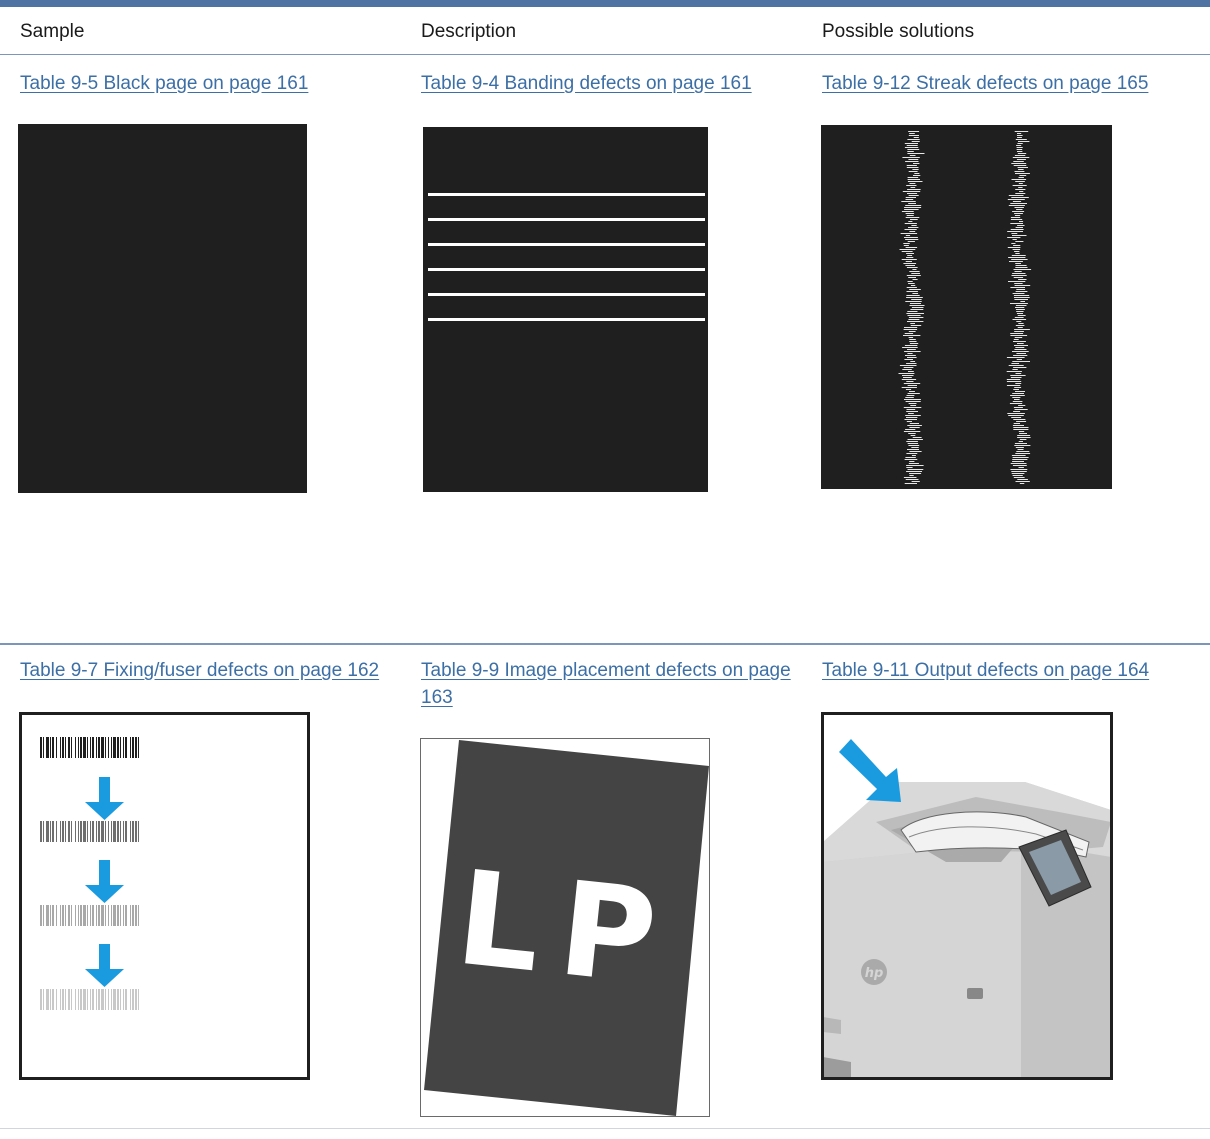  What do you see at coordinates (985, 83) in the screenshot?
I see `link-streak-defects: Table 9-12 Streak defects on page 165` at bounding box center [985, 83].